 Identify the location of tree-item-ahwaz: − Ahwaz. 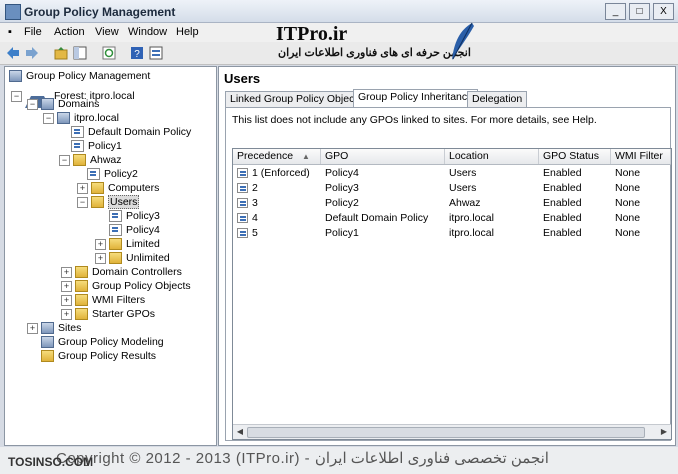
(90, 161).